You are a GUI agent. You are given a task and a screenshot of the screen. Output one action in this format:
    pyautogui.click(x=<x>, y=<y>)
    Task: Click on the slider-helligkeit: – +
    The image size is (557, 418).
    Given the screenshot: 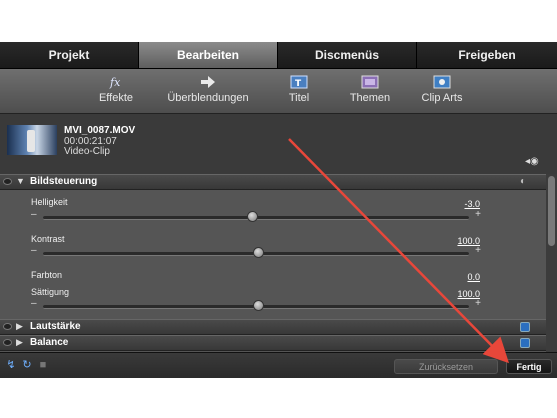 What is the action you would take?
    pyautogui.click(x=256, y=216)
    